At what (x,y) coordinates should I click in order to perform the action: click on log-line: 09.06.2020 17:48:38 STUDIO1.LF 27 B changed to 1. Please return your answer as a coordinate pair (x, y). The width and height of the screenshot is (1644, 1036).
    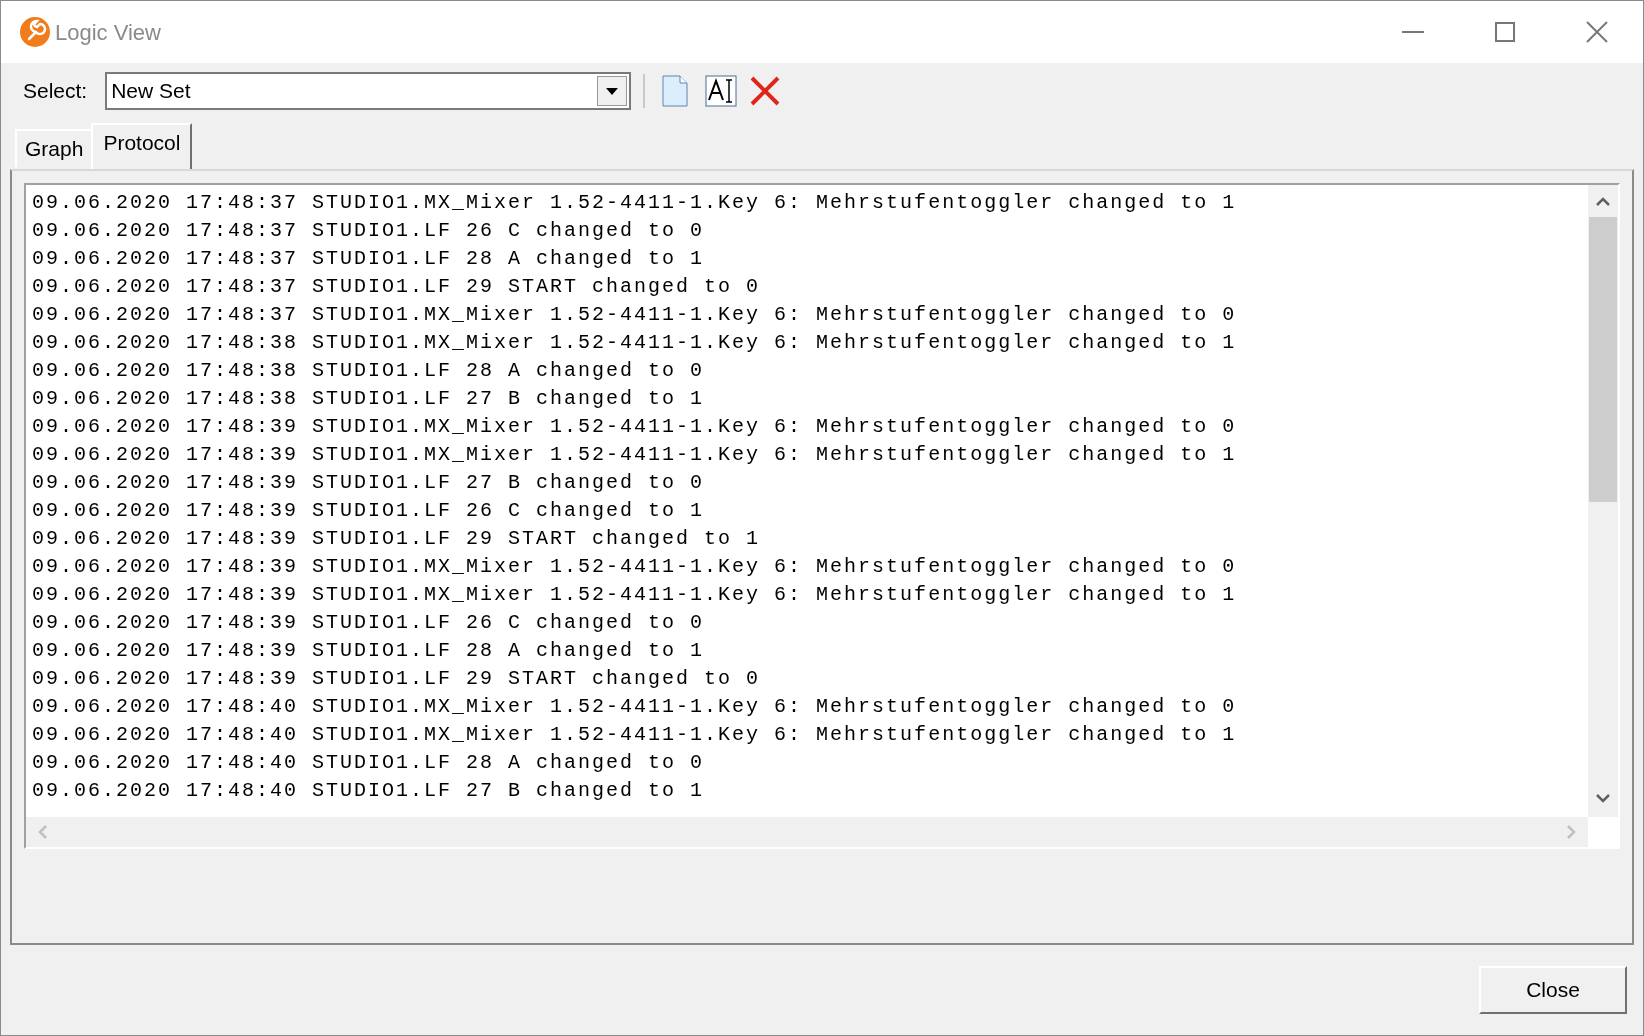
    Looking at the image, I should click on (368, 399).